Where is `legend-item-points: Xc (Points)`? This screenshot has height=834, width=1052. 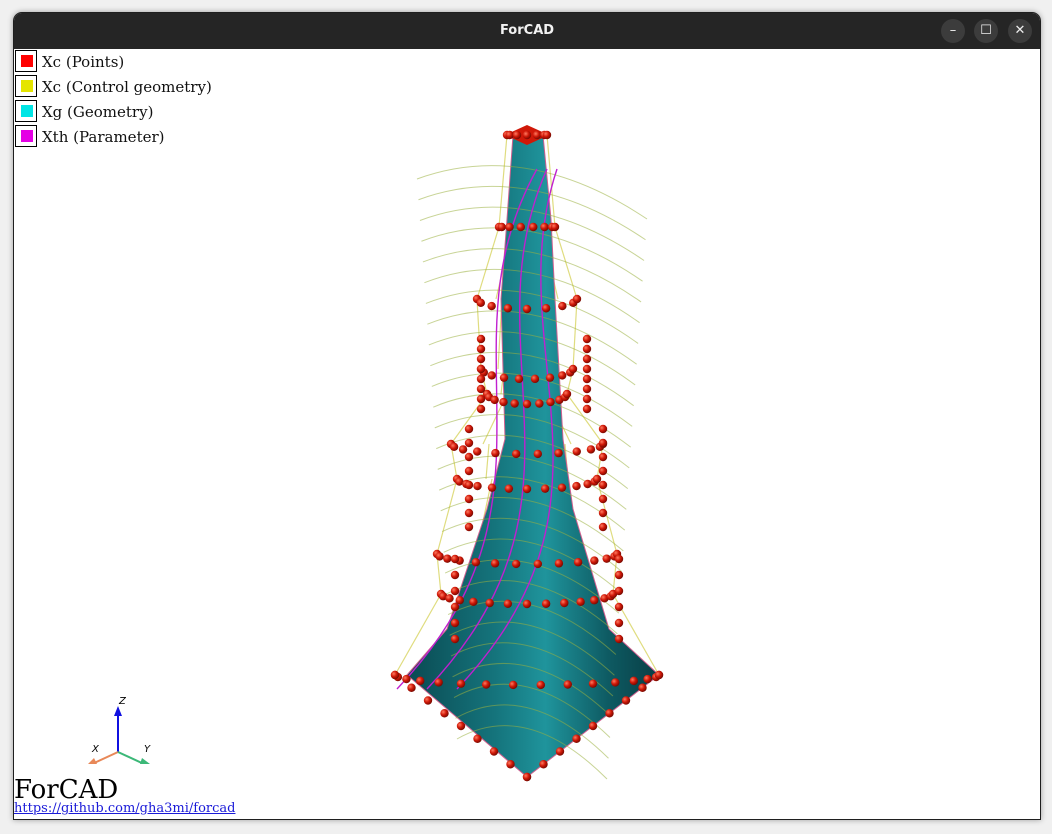
legend-item-points: Xc (Points) is located at coordinates (134, 62).